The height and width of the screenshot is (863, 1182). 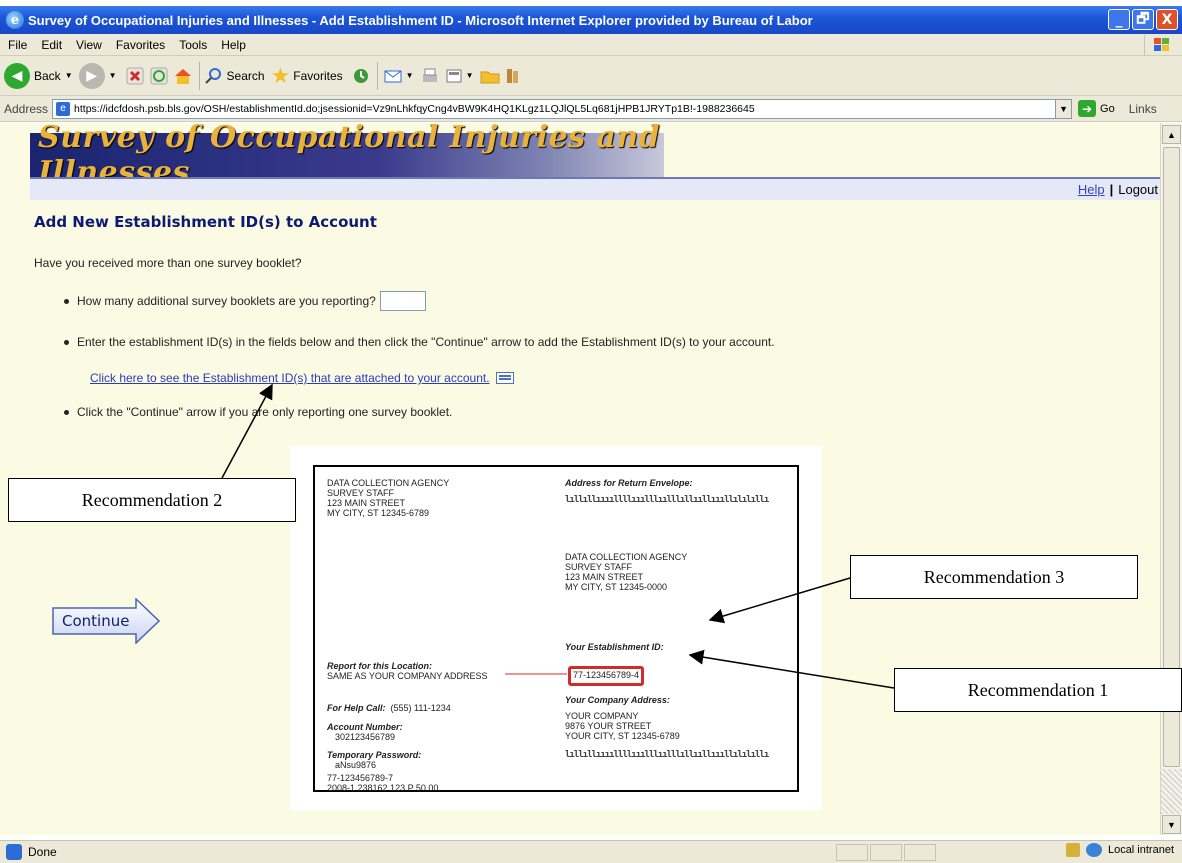 I want to click on go-button: ➔ Go, so click(x=1096, y=108).